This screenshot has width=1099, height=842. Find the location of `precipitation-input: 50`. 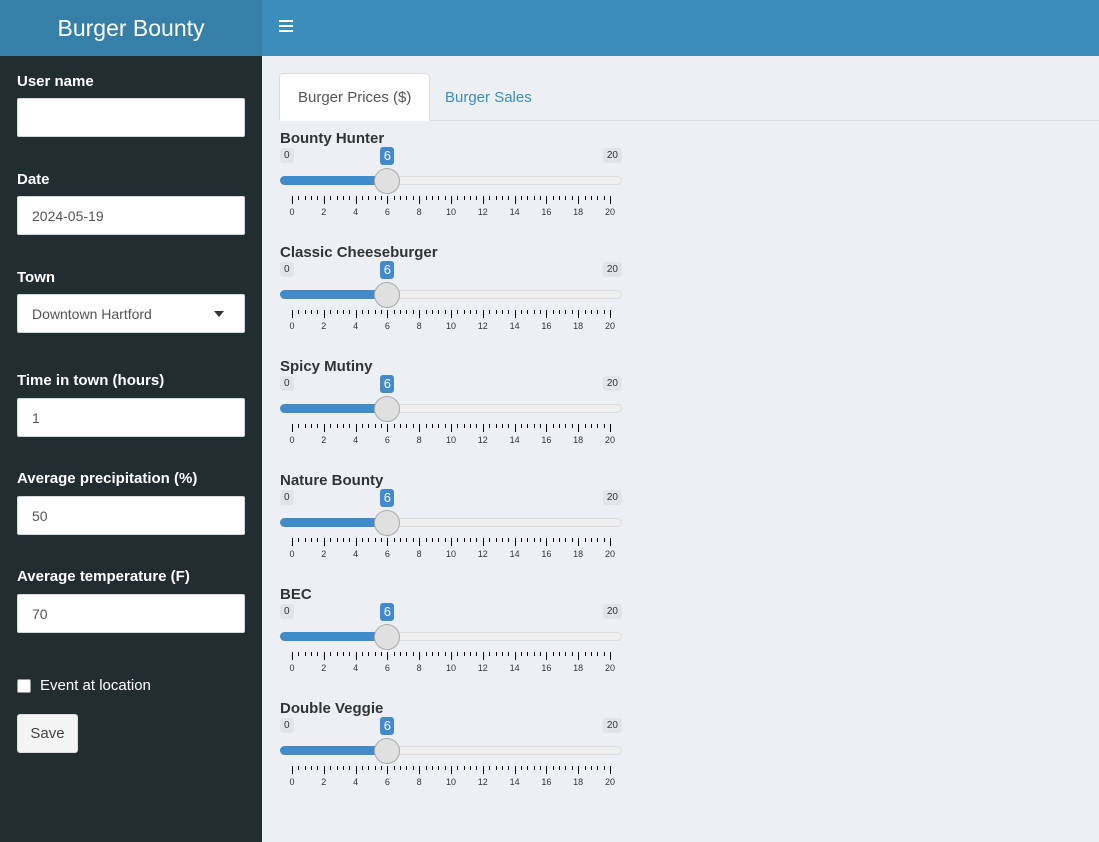

precipitation-input: 50 is located at coordinates (131, 515).